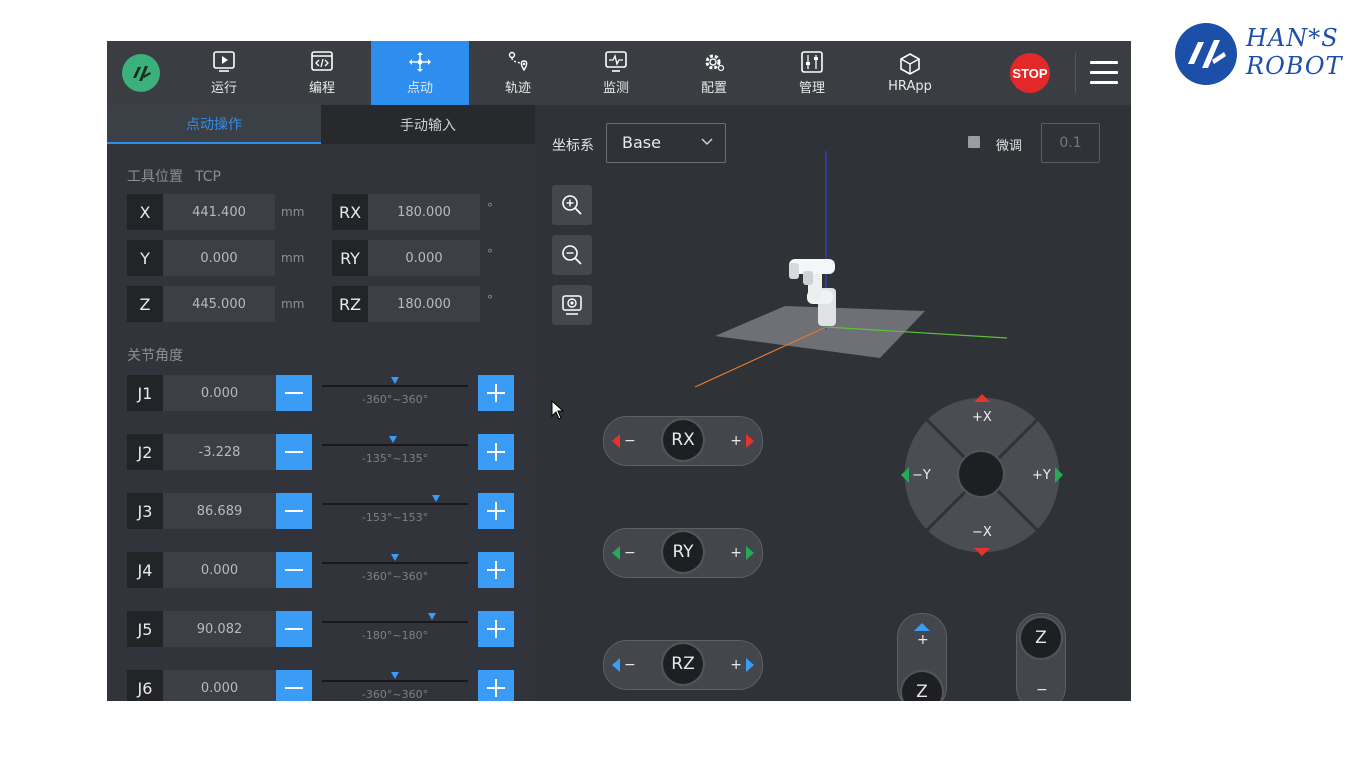  What do you see at coordinates (1030, 73) in the screenshot?
I see `emergency-stop-button: STOP` at bounding box center [1030, 73].